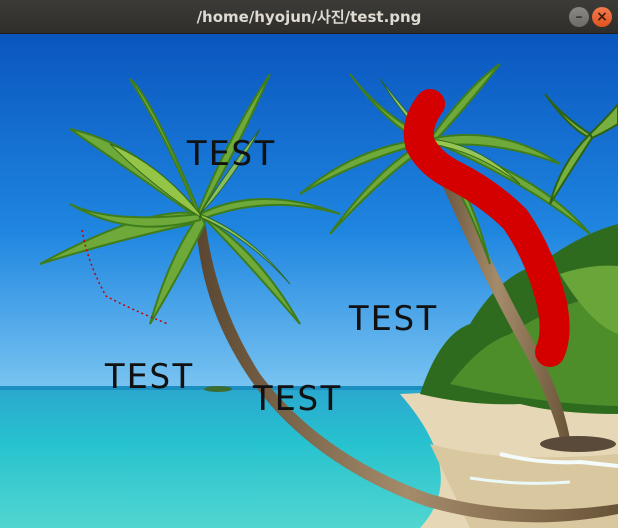 The width and height of the screenshot is (618, 528). I want to click on title-bar: /home/hyojun/사진/test.png – ×, so click(309, 17).